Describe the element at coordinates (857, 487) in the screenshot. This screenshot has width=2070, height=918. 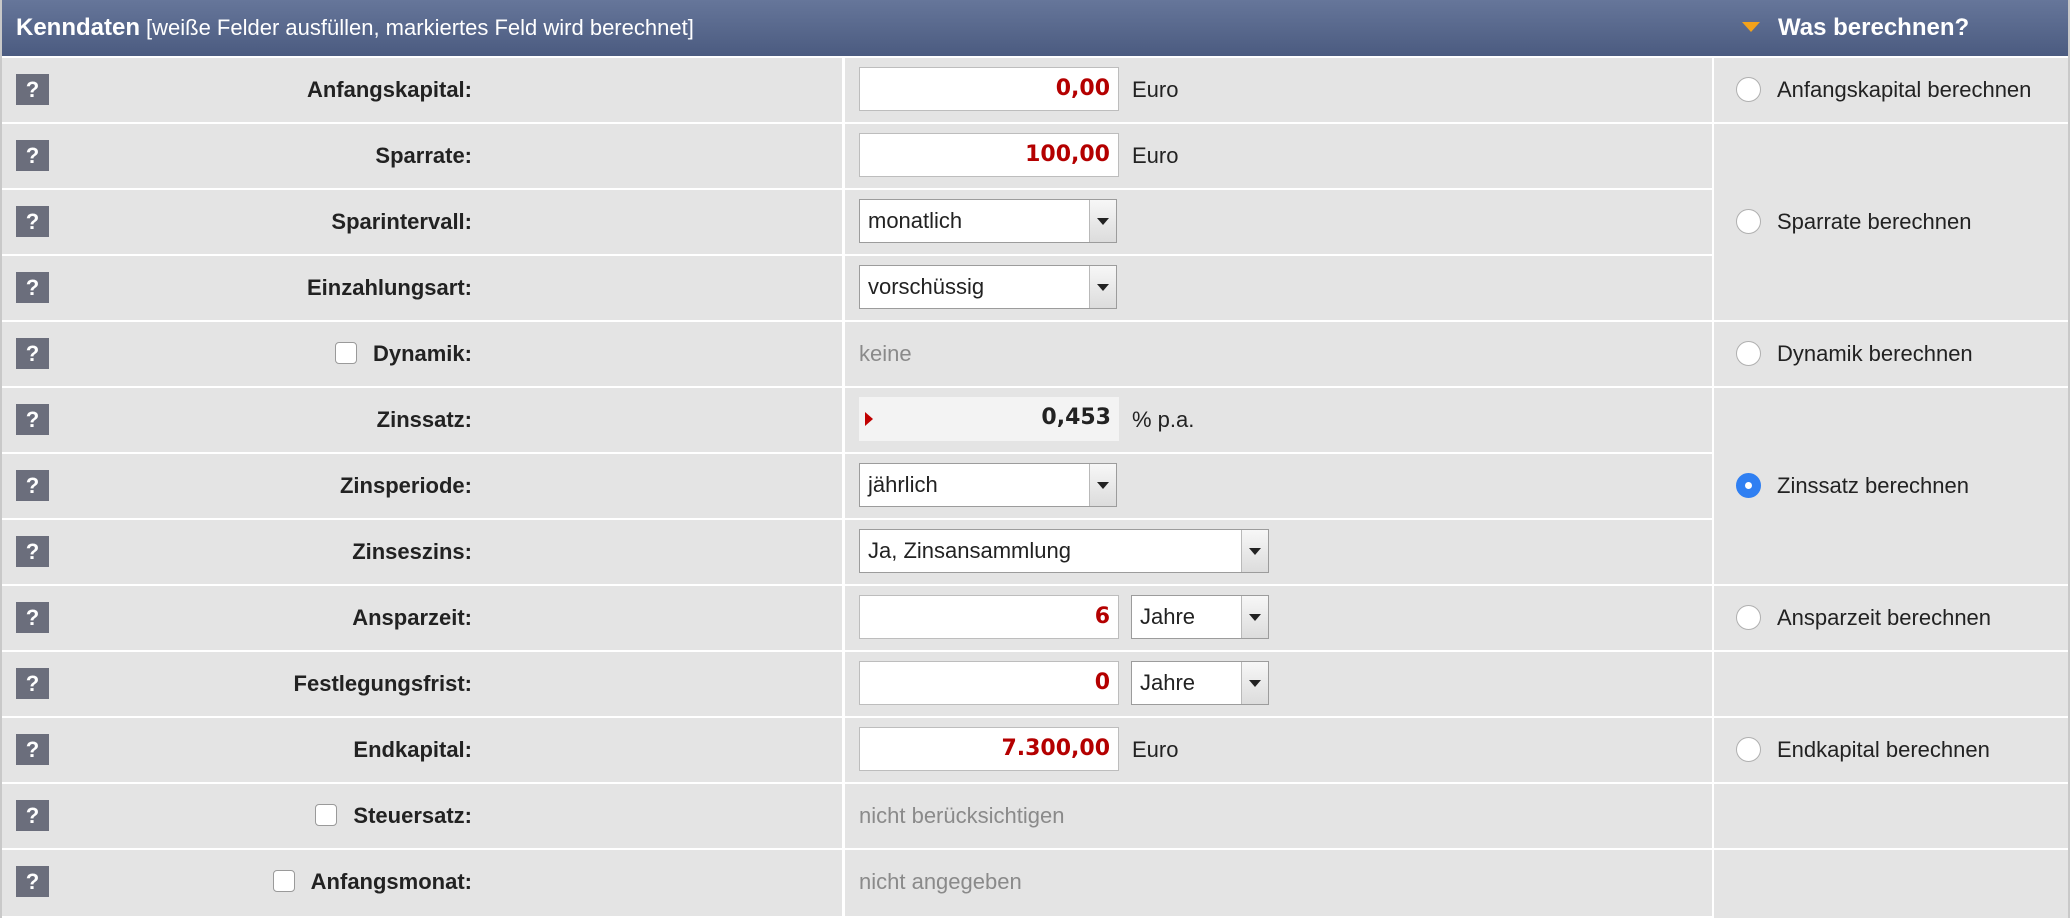
I see `row-zinsperiode: ? Zinsperiode: jährlich` at that location.